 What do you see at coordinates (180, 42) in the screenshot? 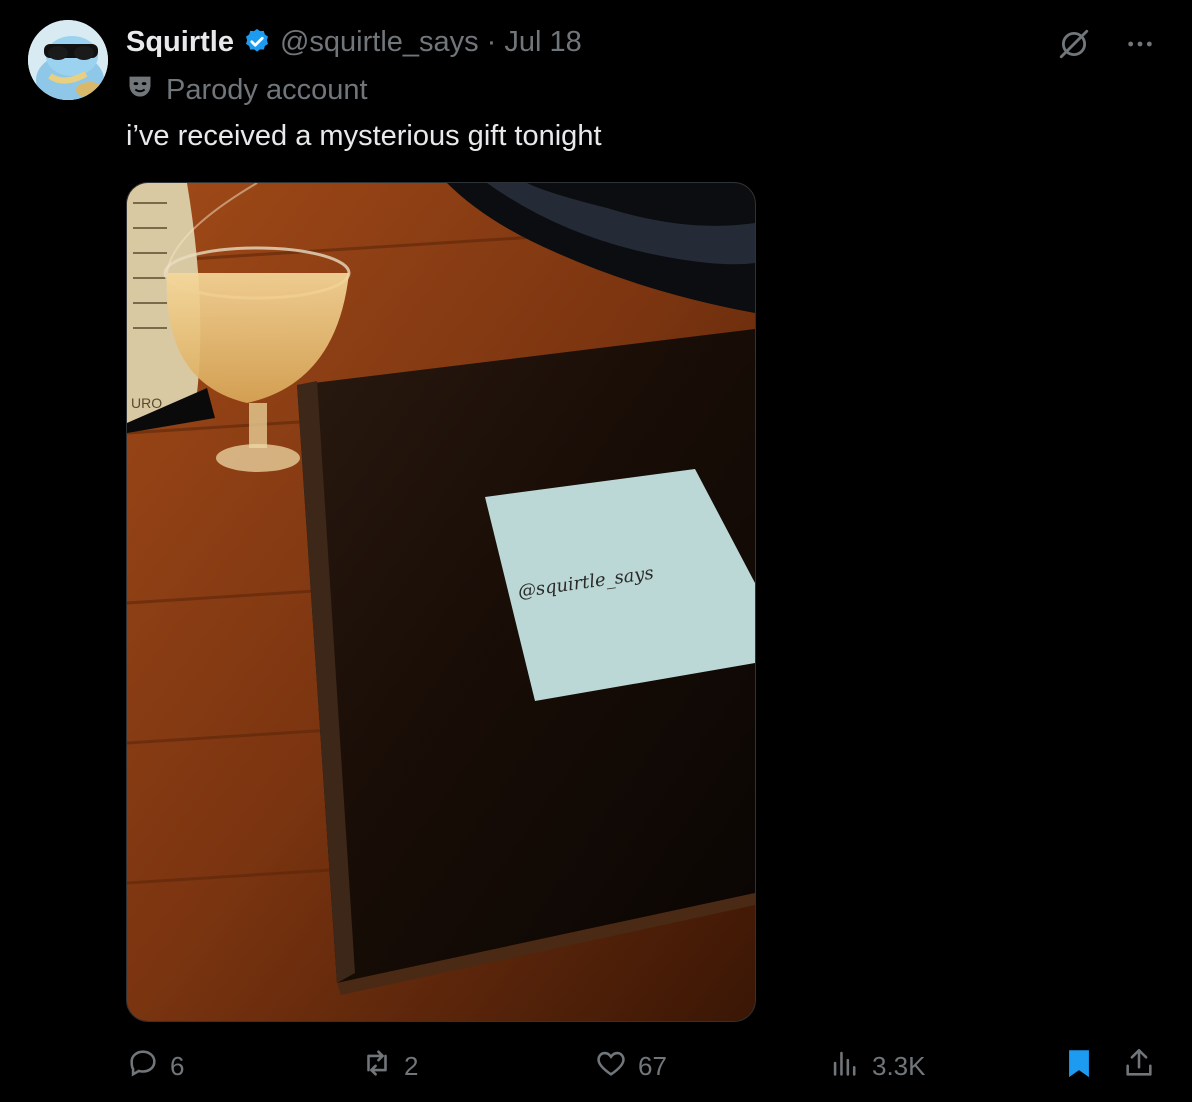
I see `author-name: Squirtle` at bounding box center [180, 42].